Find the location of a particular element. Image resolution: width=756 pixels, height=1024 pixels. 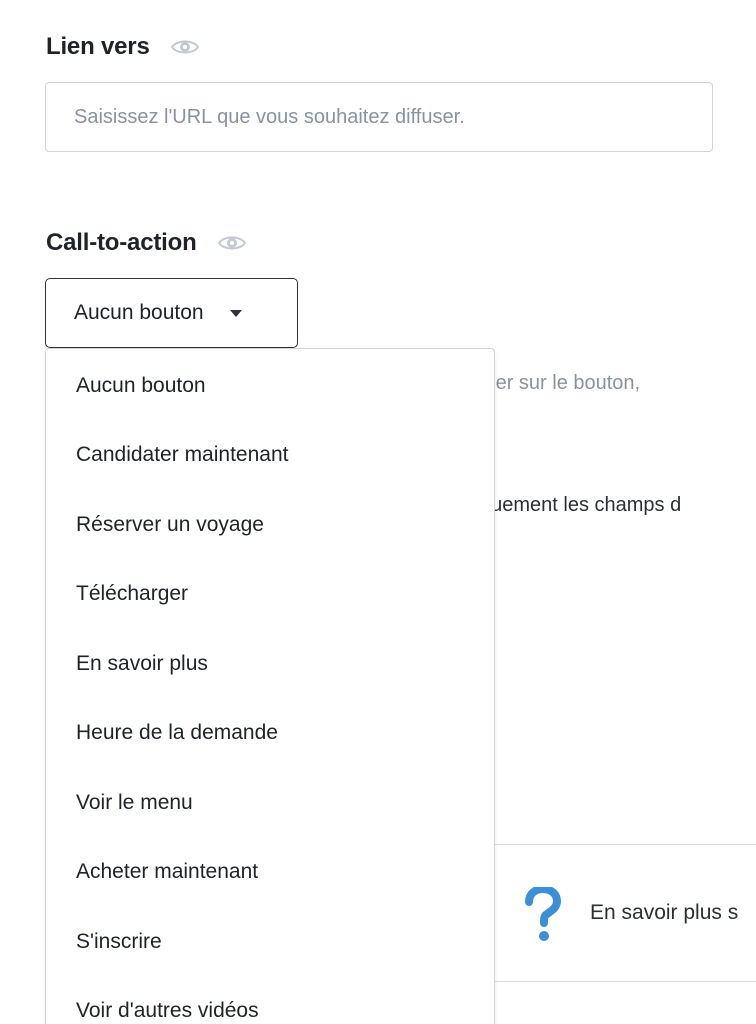

link-label-row: Lien vers is located at coordinates (123, 47).